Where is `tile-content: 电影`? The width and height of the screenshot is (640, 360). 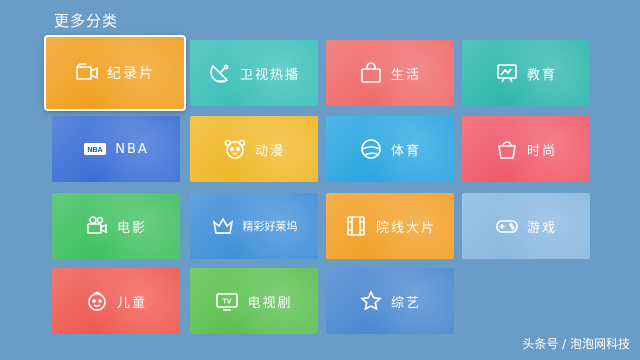 tile-content: 电影 is located at coordinates (116, 226).